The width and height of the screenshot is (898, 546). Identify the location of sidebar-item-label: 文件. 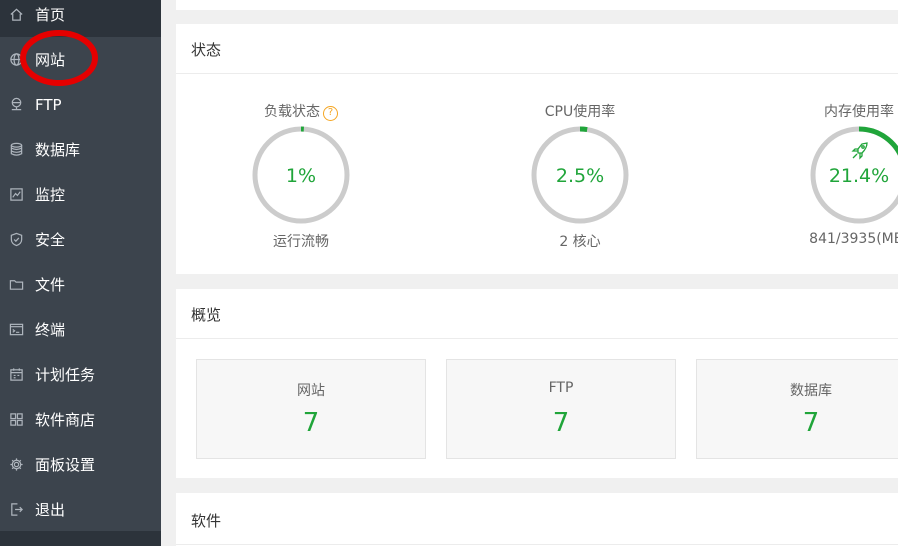
(50, 284).